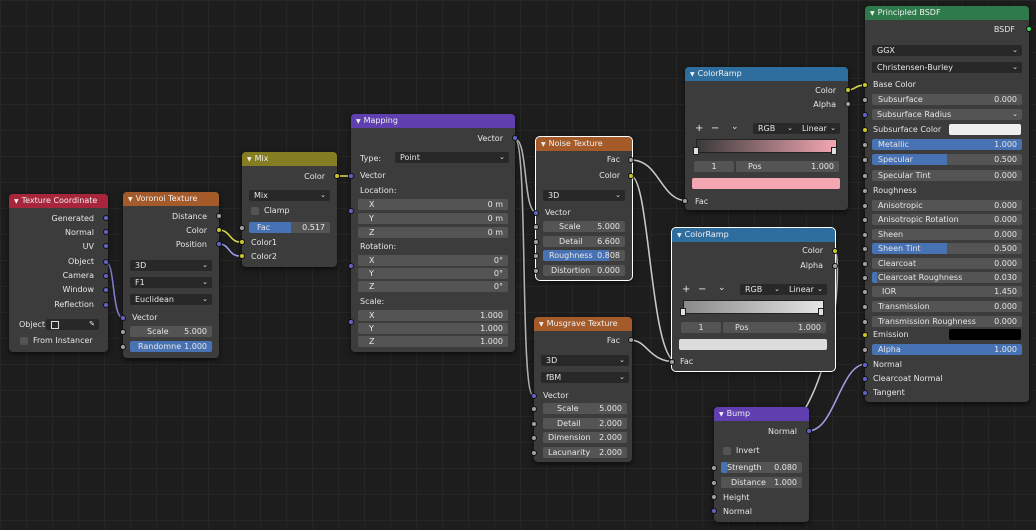  What do you see at coordinates (58, 201) in the screenshot?
I see `node-header: ▼ Texture Coordinate` at bounding box center [58, 201].